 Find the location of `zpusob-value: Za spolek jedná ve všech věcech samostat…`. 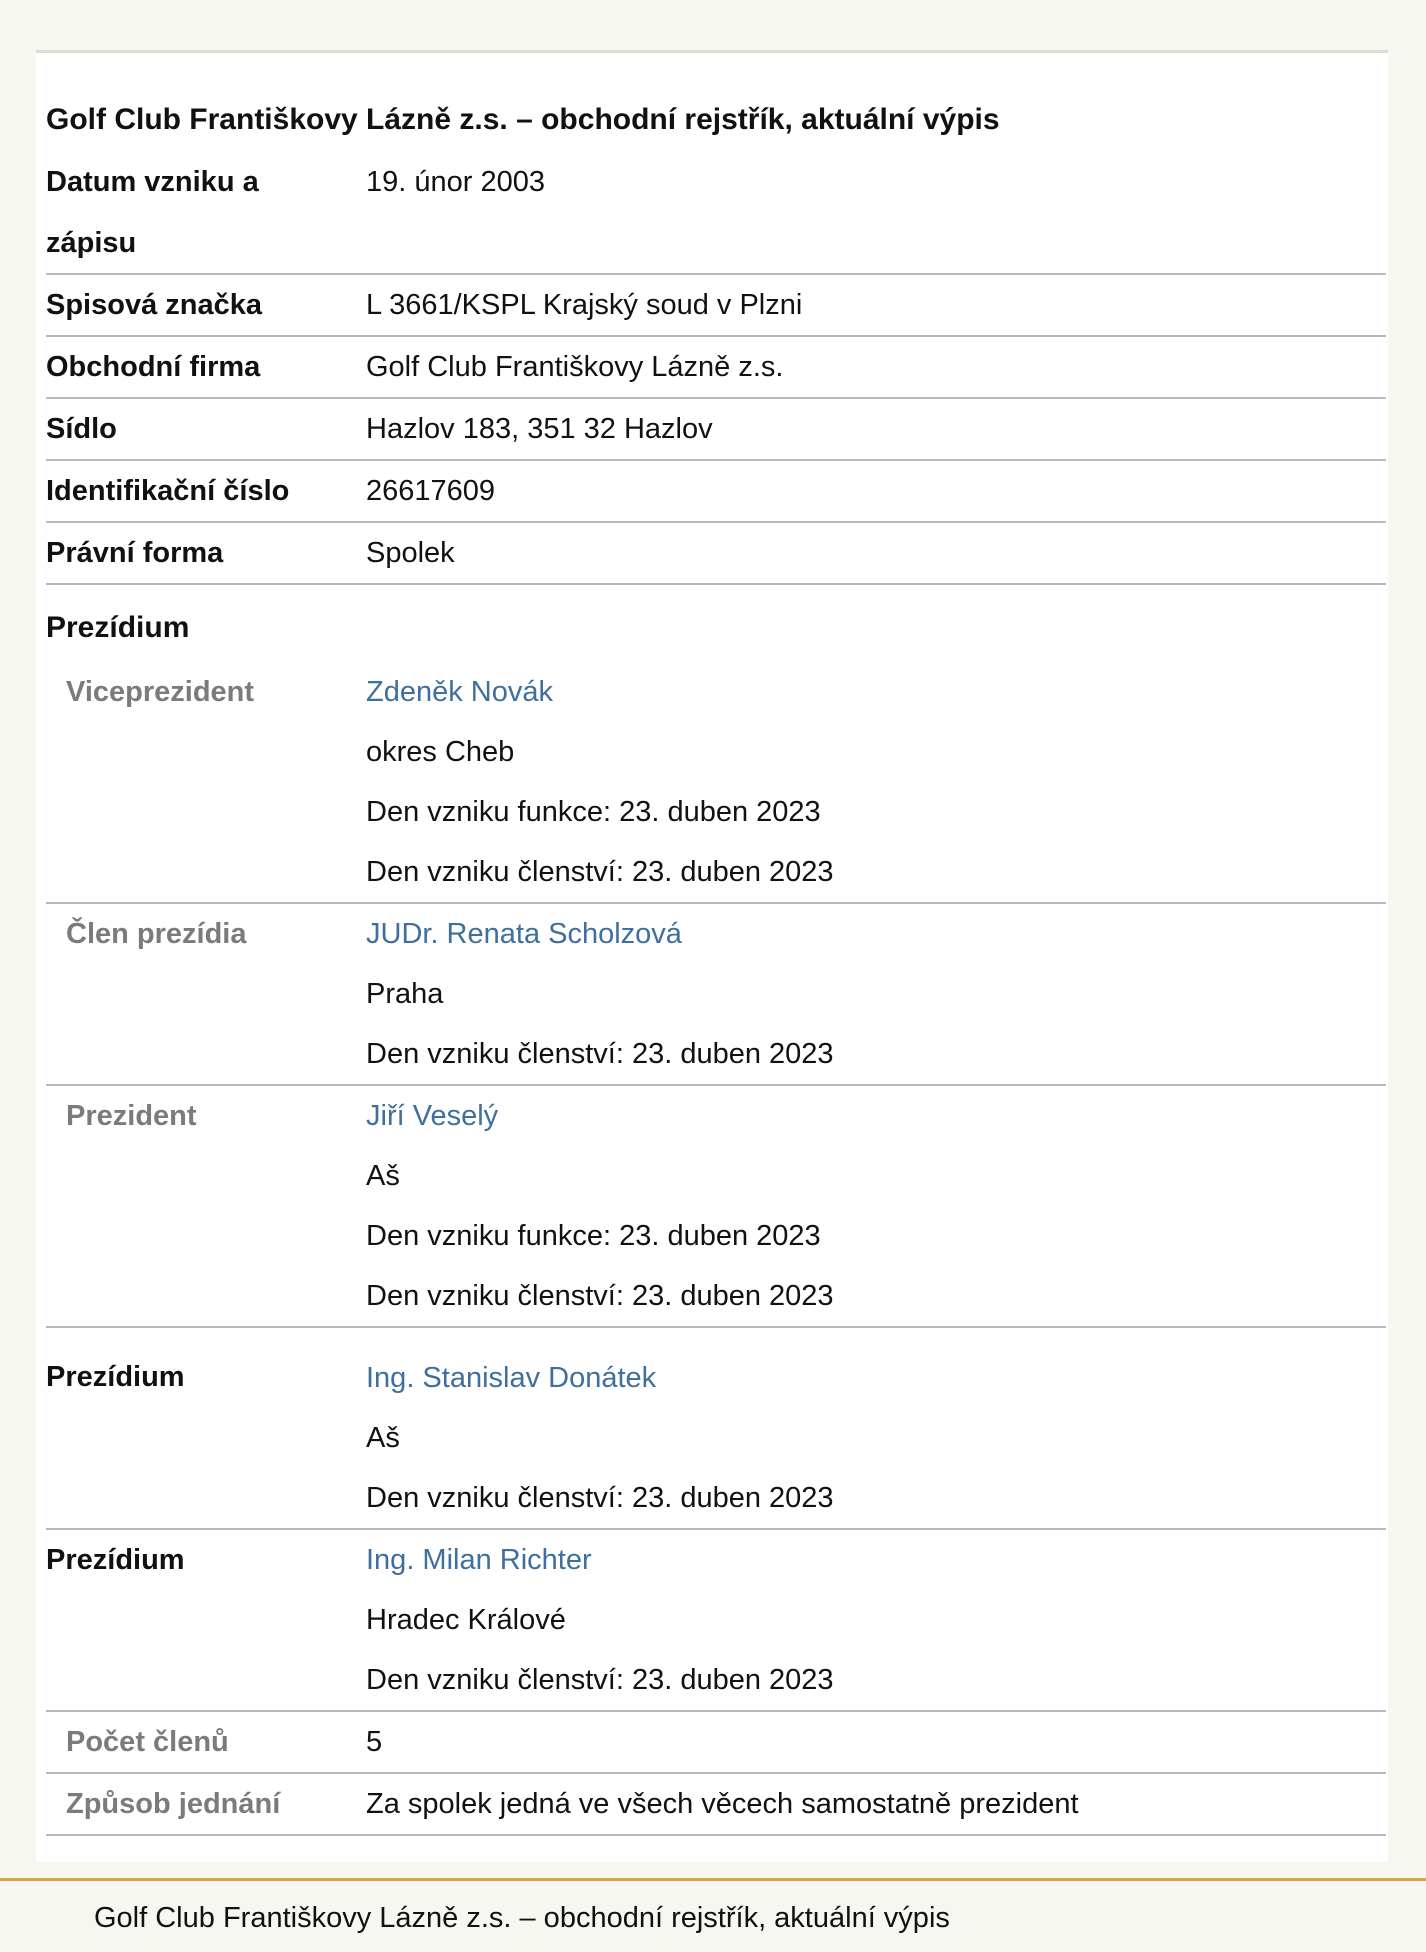

zpusob-value: Za spolek jedná ve všech věcech samostat… is located at coordinates (722, 1804).